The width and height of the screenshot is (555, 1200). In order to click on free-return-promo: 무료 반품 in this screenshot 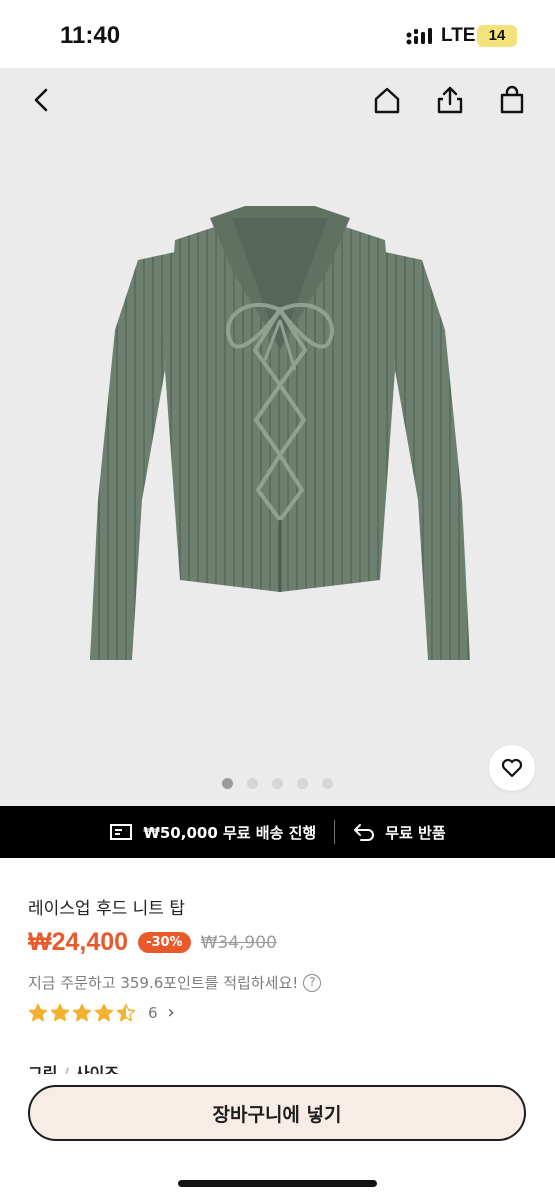, I will do `click(399, 832)`.